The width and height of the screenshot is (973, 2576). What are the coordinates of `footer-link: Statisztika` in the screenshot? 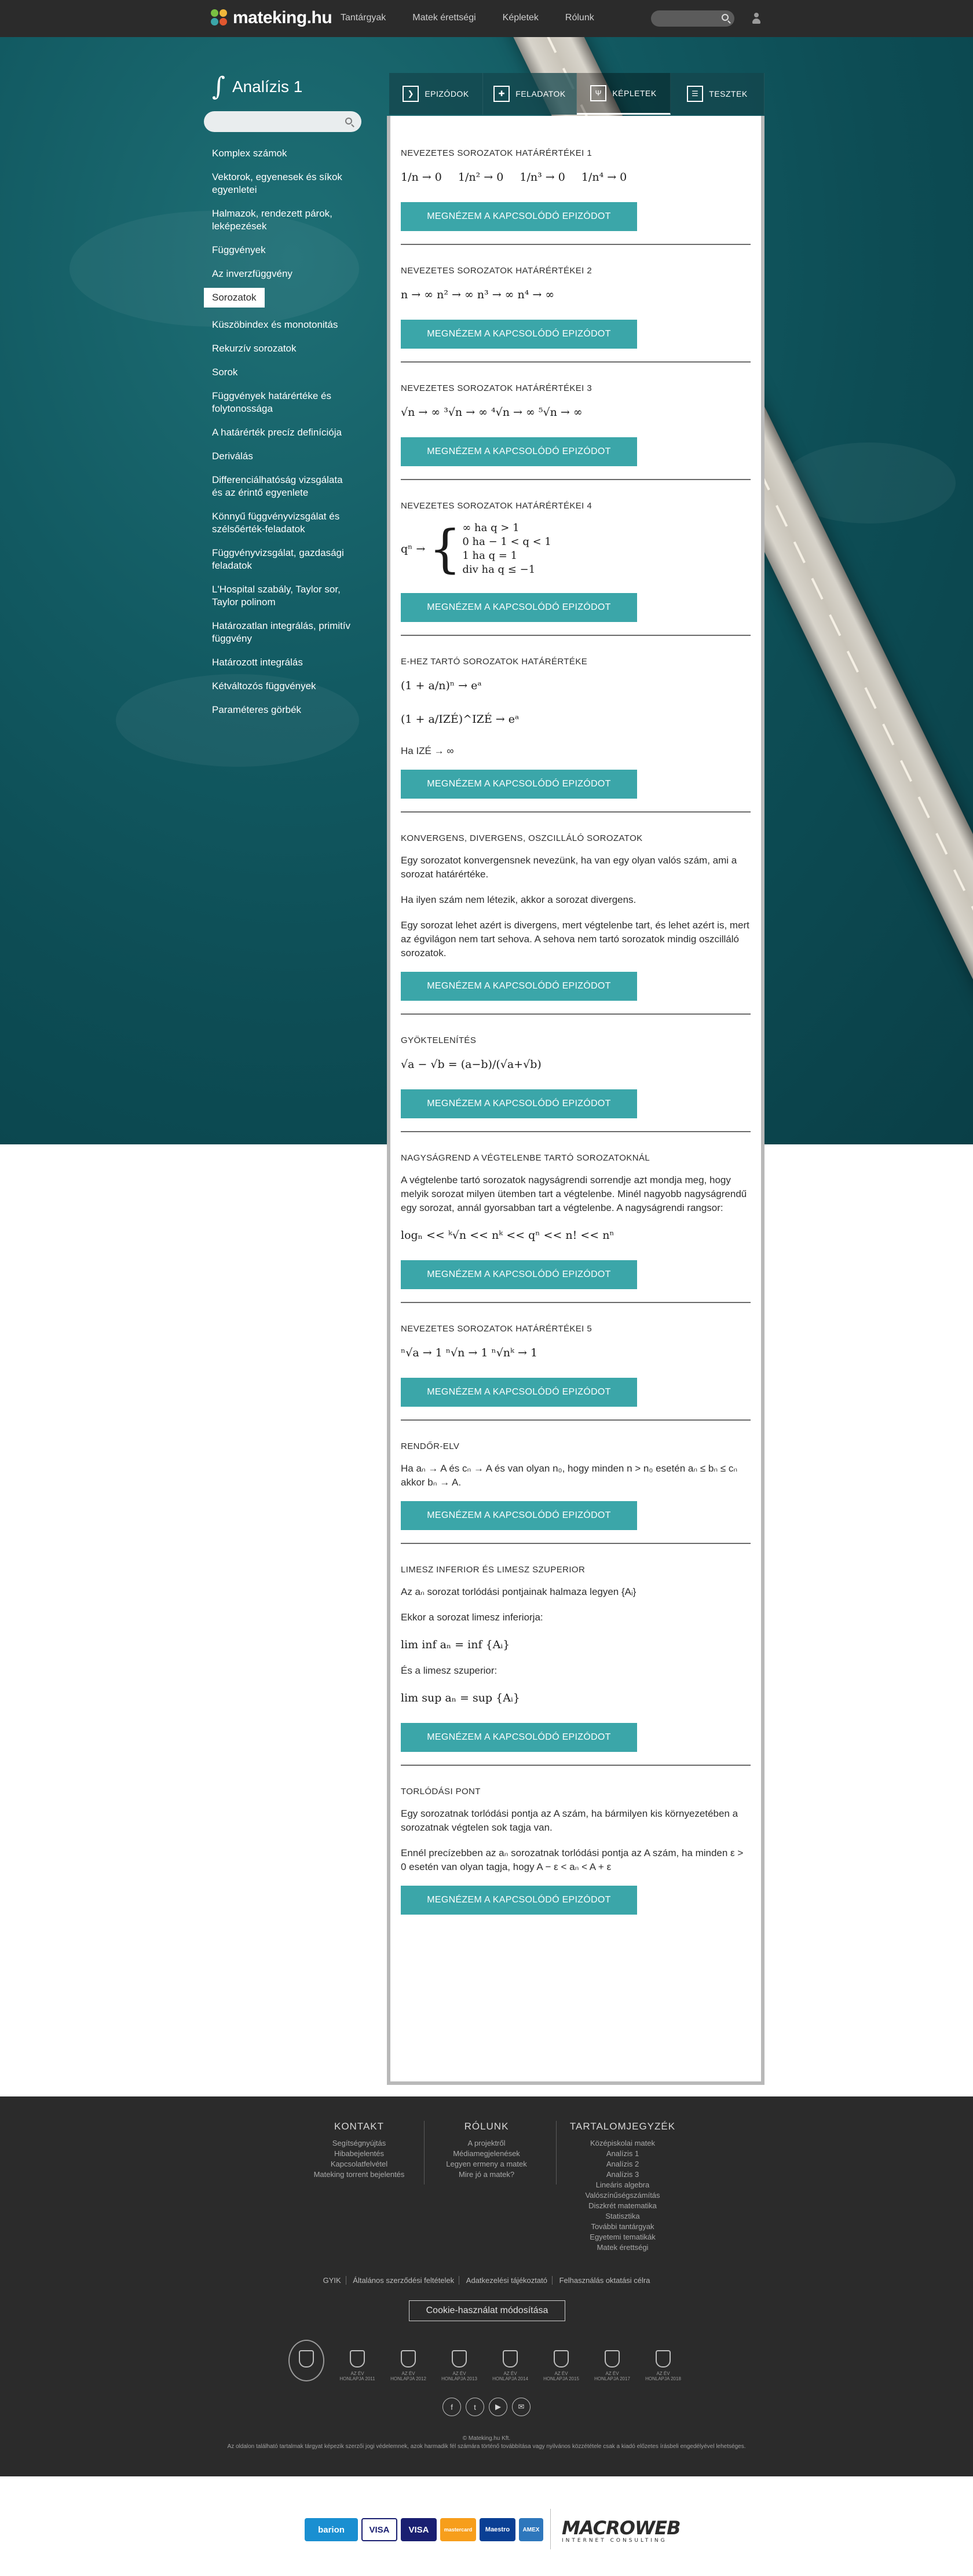 It's located at (623, 2216).